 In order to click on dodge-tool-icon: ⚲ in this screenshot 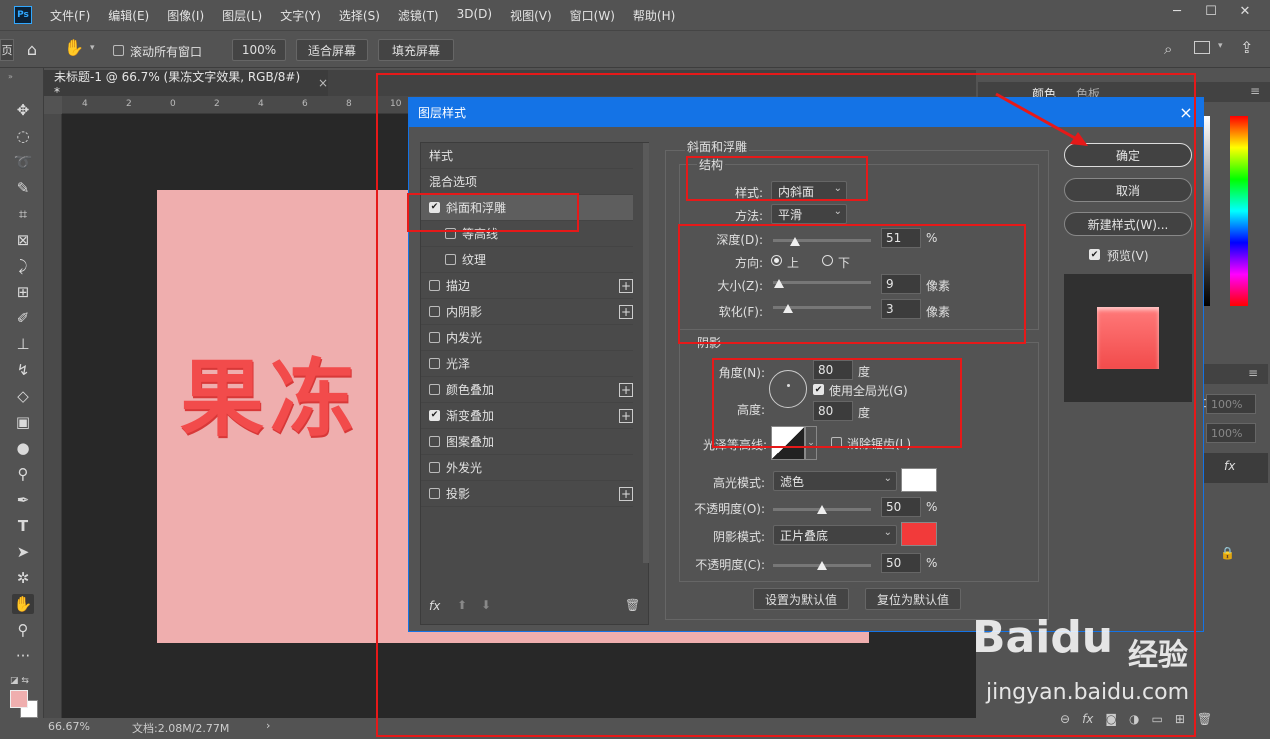, I will do `click(23, 474)`.